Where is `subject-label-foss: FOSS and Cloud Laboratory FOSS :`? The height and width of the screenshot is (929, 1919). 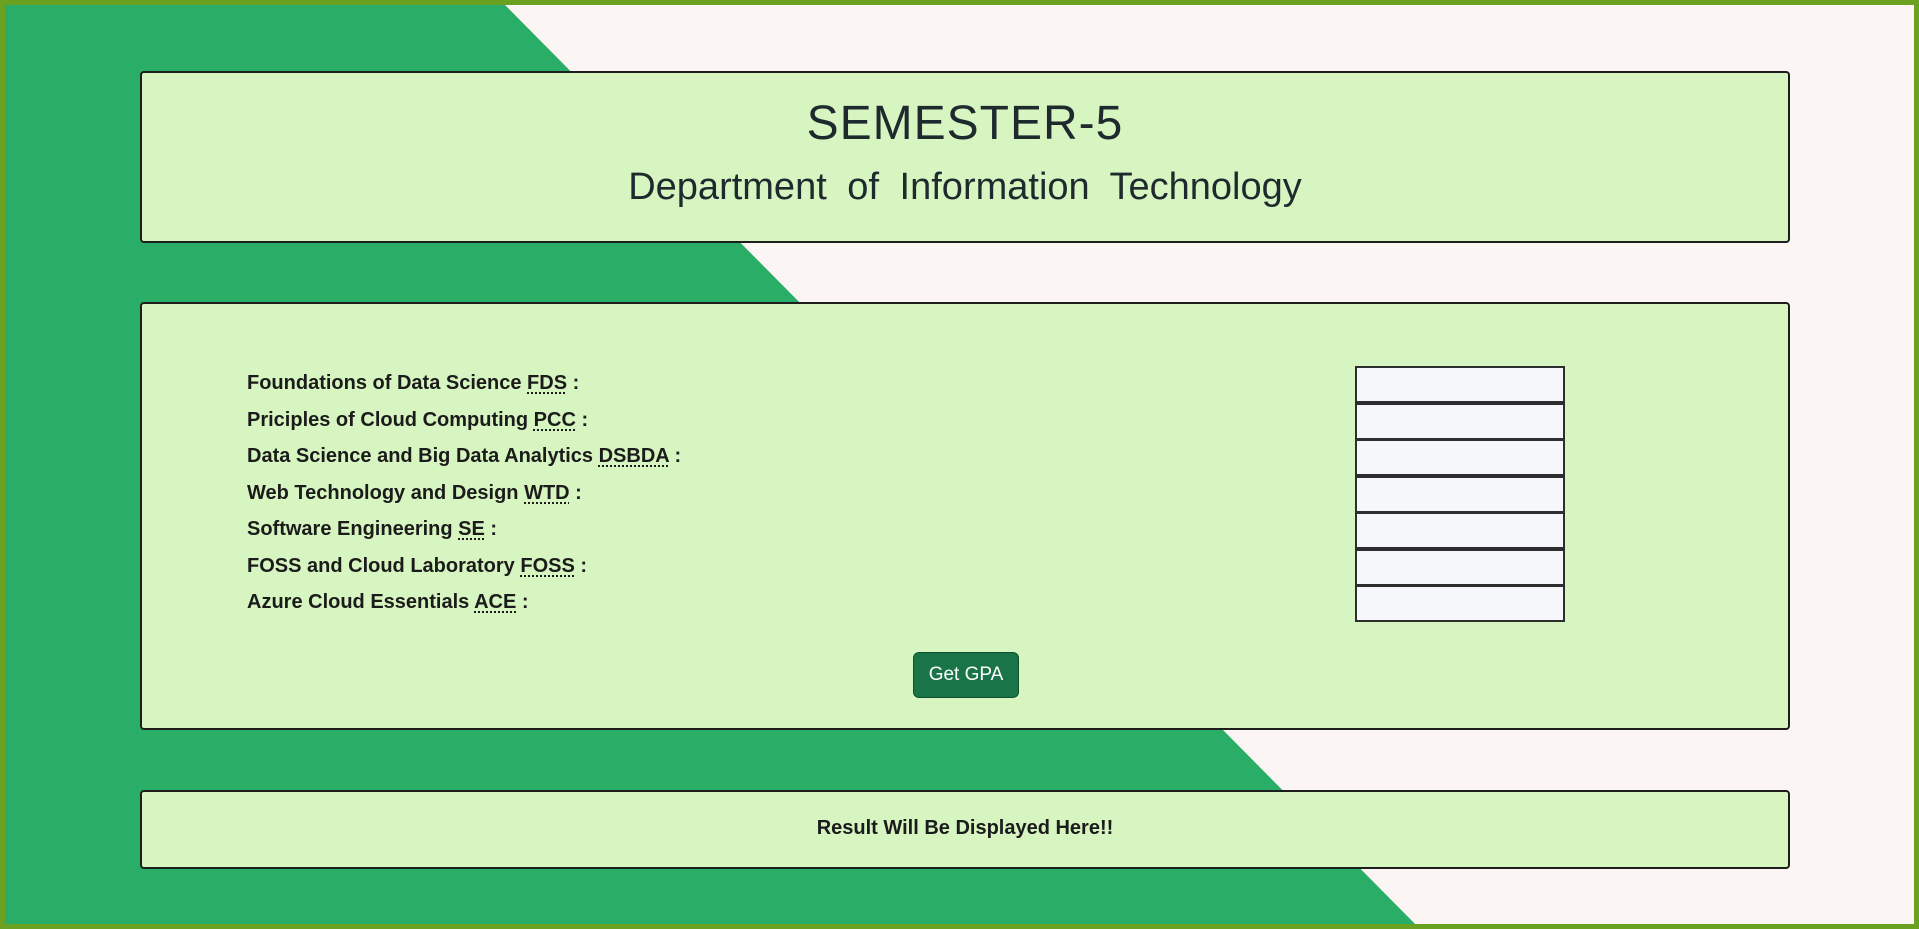
subject-label-foss: FOSS and Cloud Laboratory FOSS : is located at coordinates (417, 566).